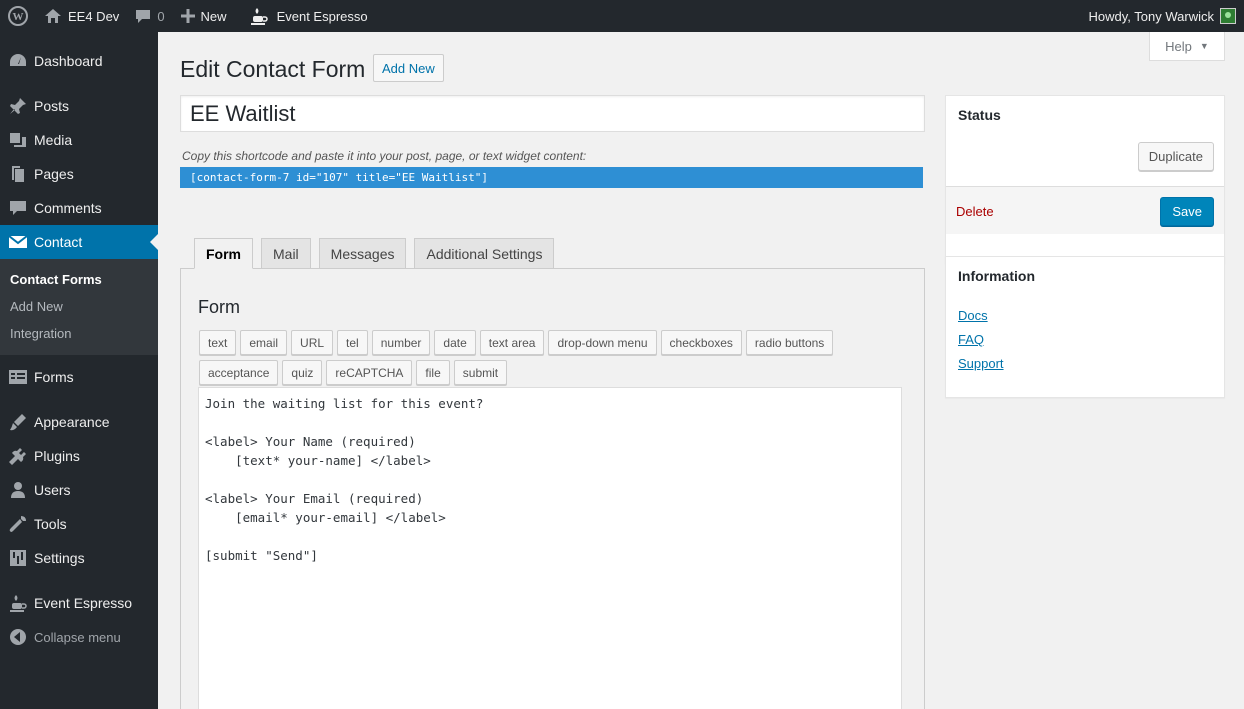 Image resolution: width=1244 pixels, height=709 pixels. I want to click on menu-plugins: Plugins, so click(79, 456).